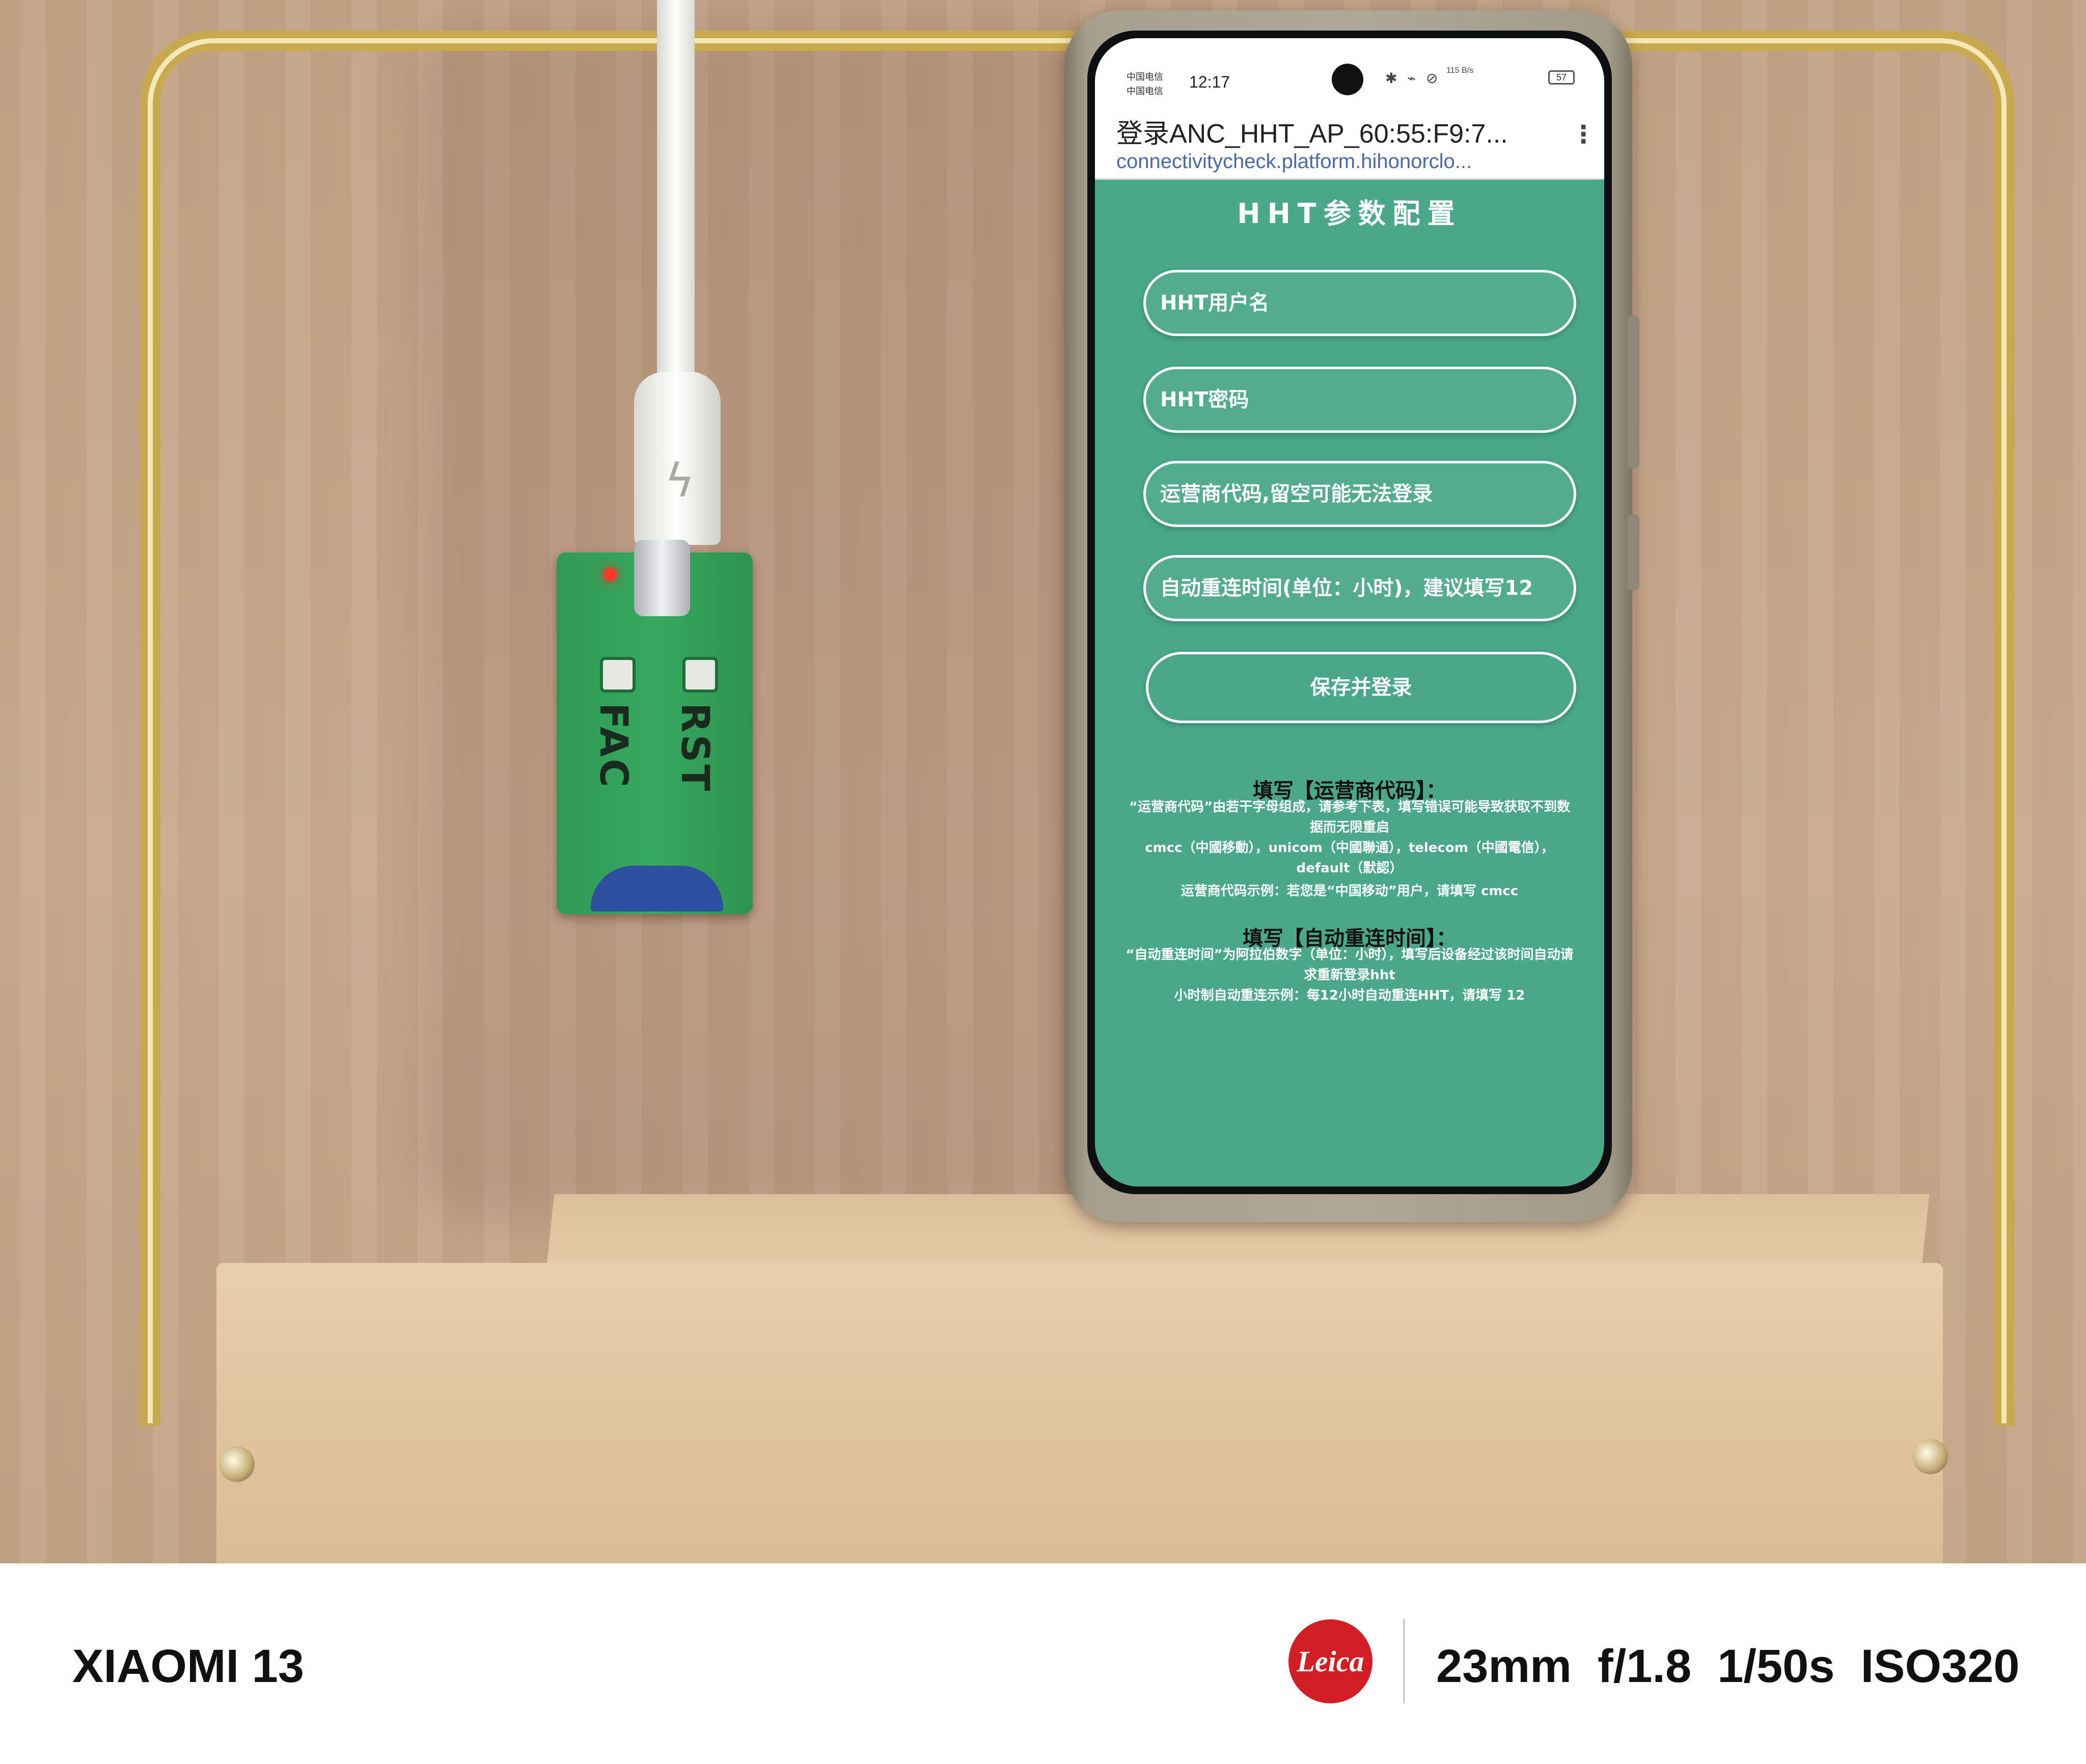  What do you see at coordinates (1728, 1666) in the screenshot?
I see `exif-info: 23mm f/1.8 1/50s ISO320` at bounding box center [1728, 1666].